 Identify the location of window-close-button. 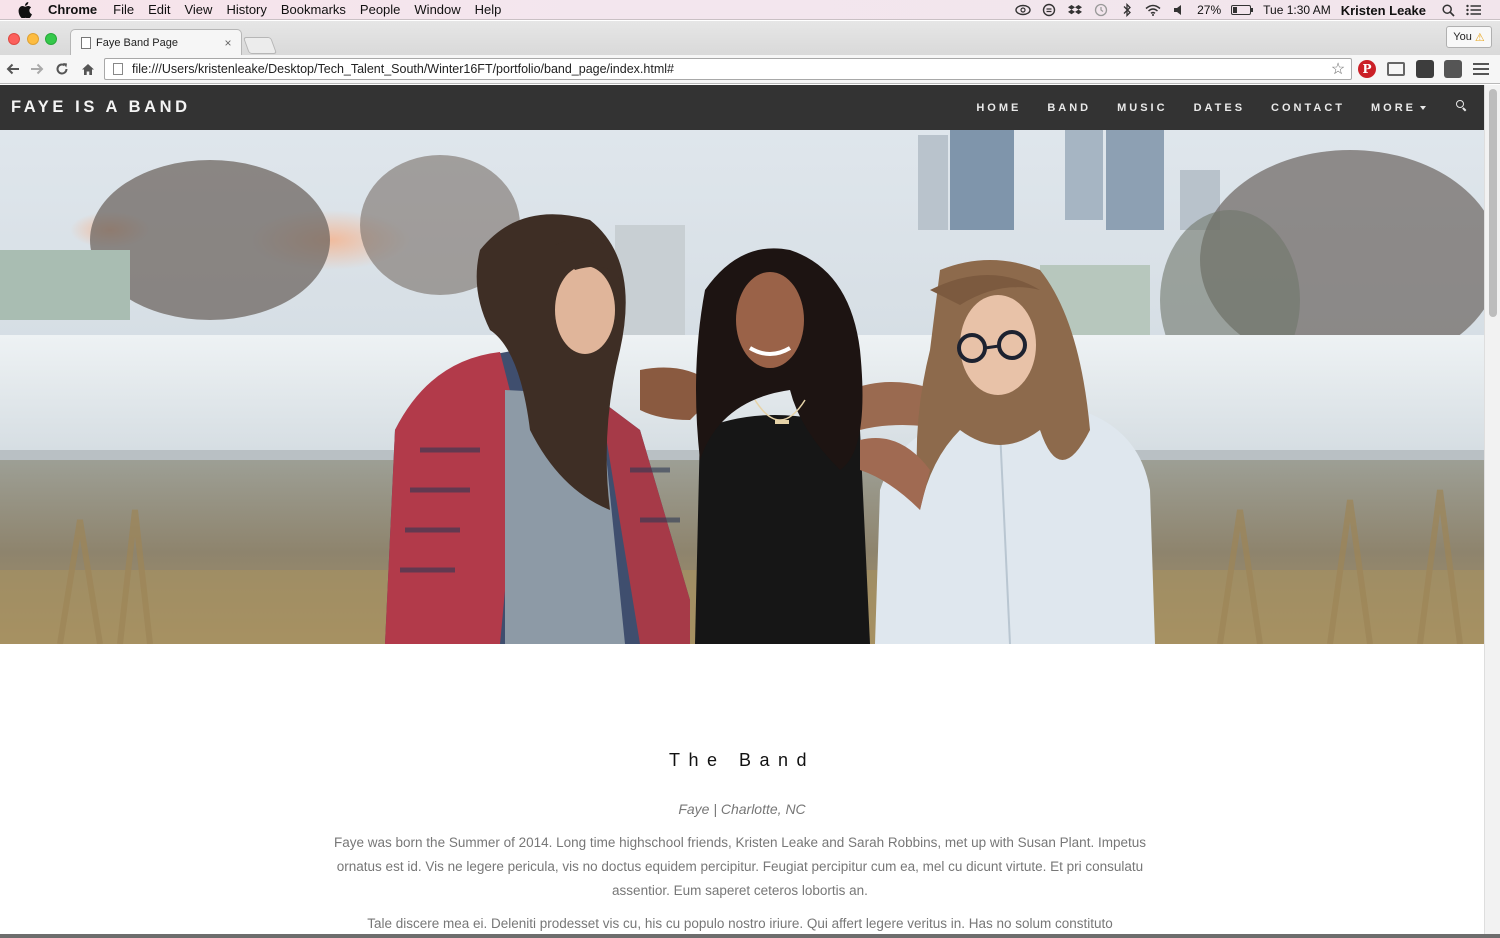
(14, 39).